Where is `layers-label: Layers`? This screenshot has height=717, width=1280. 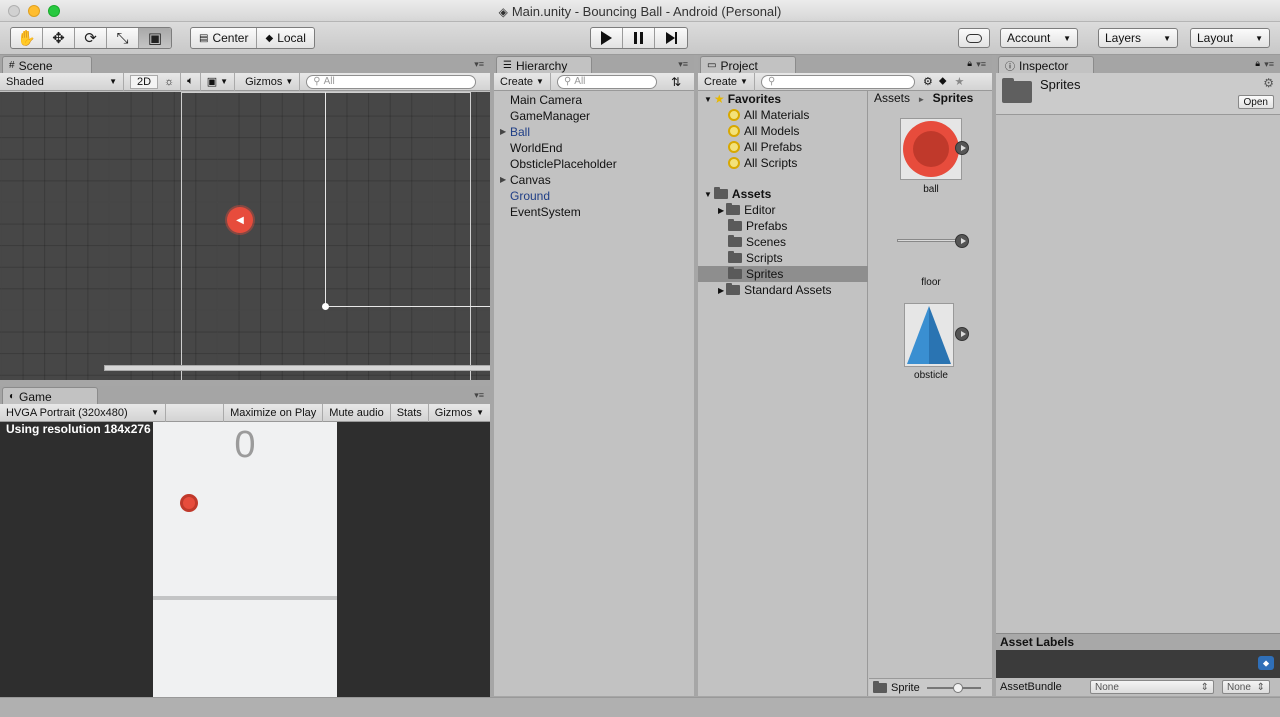
layers-label: Layers is located at coordinates (1123, 38).